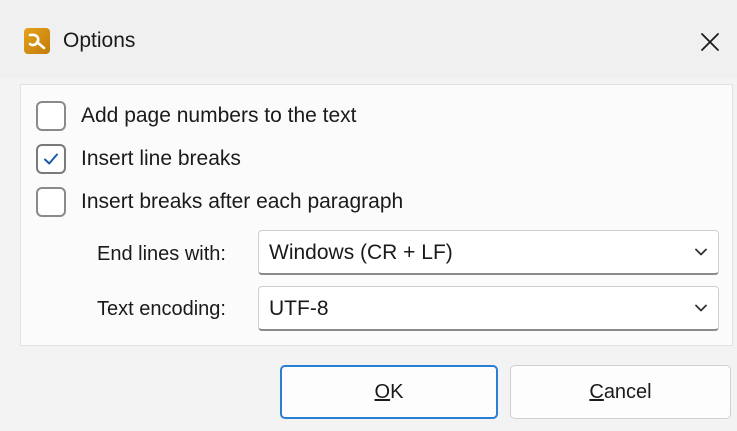 This screenshot has height=431, width=737. Describe the element at coordinates (161, 309) in the screenshot. I see `text-encoding-label: Text encoding:` at that location.